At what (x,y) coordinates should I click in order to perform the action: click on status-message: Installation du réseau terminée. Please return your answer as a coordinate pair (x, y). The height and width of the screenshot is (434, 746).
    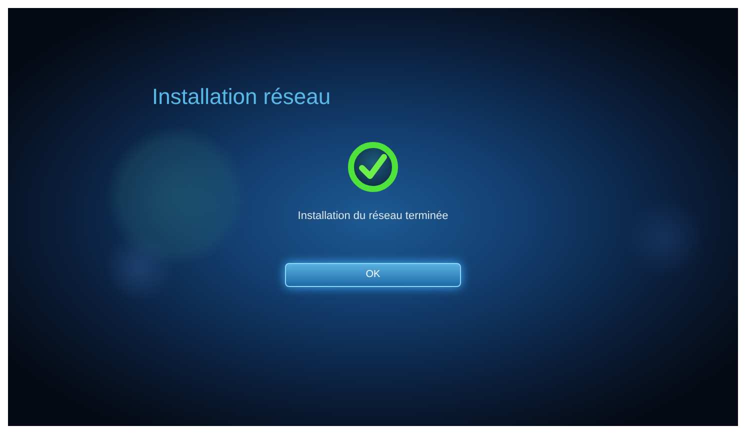
    Looking at the image, I should click on (373, 216).